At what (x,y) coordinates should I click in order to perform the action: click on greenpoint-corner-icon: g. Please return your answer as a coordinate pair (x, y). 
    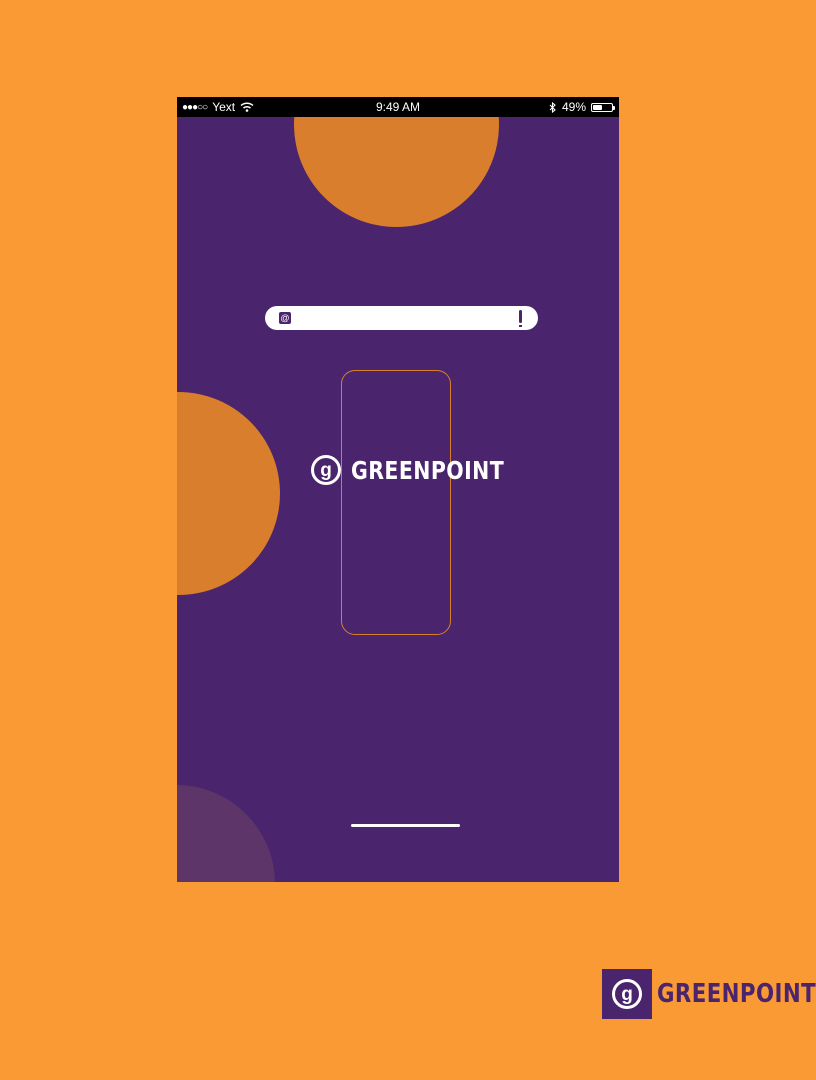
    Looking at the image, I should click on (627, 994).